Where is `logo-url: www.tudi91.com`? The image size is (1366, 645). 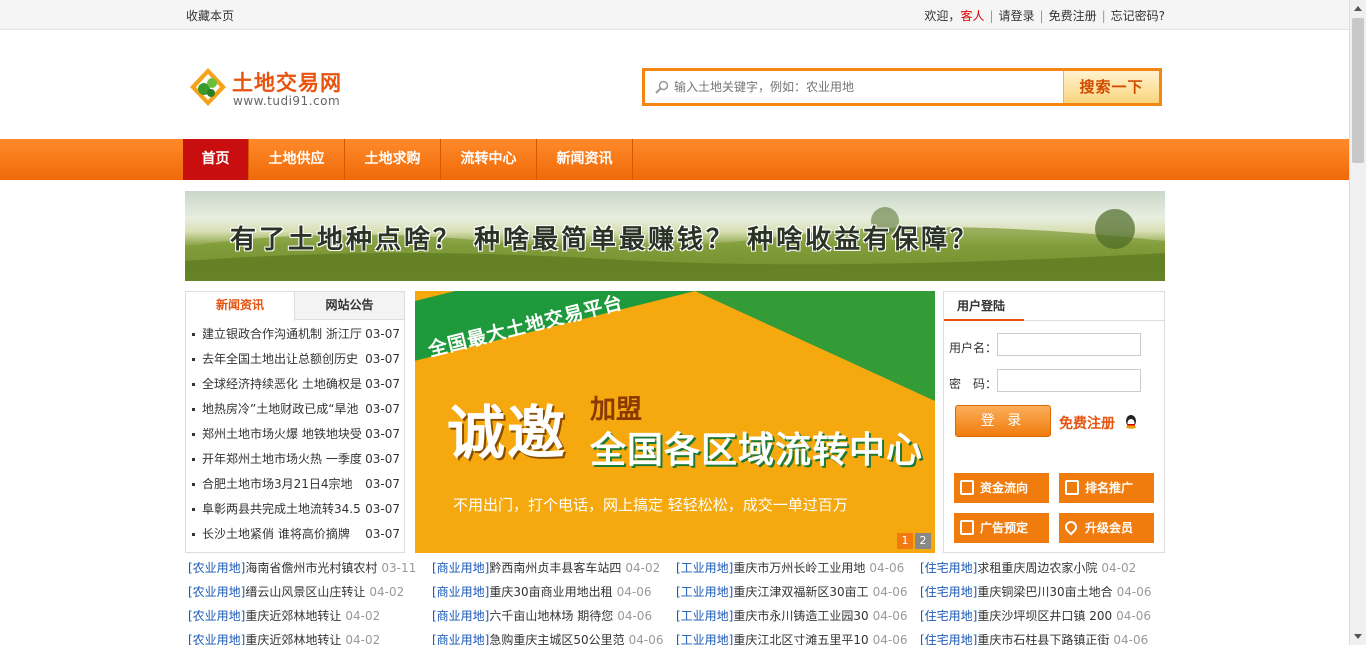
logo-url: www.tudi91.com is located at coordinates (287, 101).